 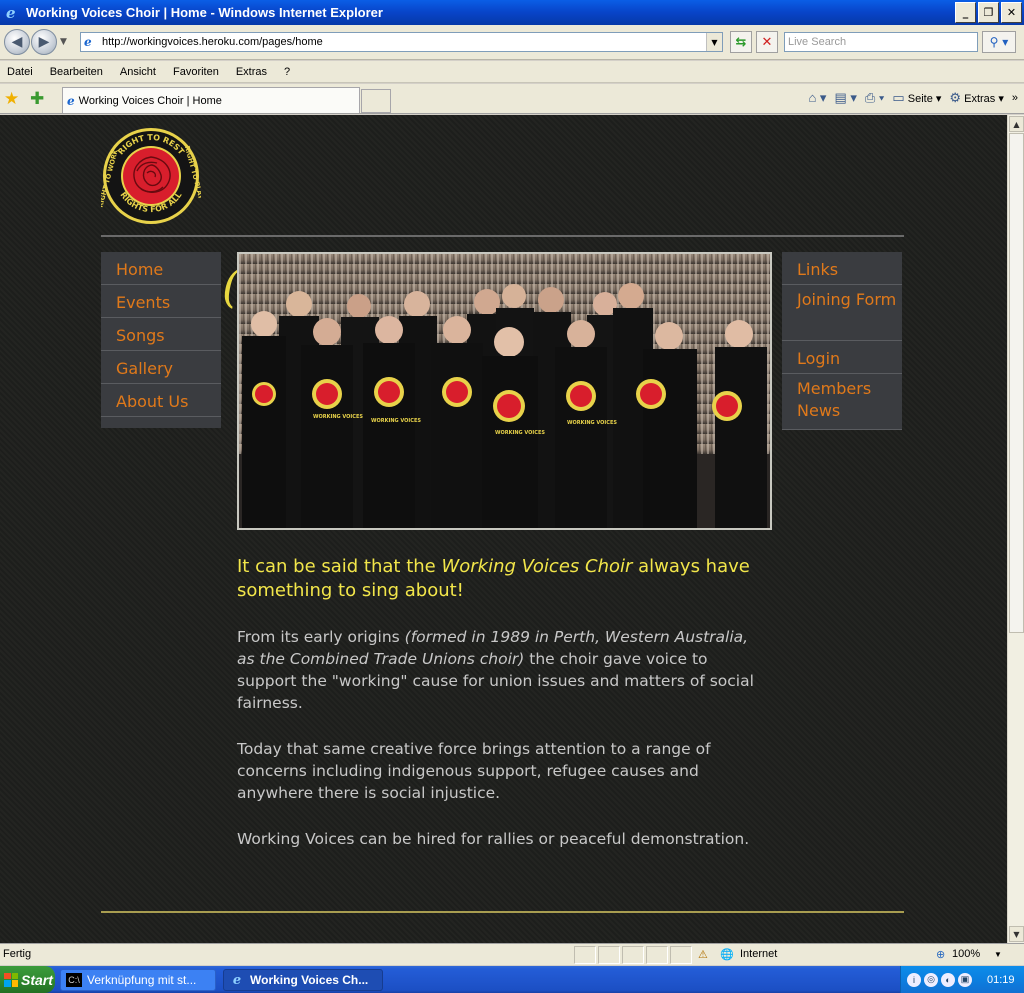 I want to click on system-tray: i ◎ ◐ ▣ 01:19, so click(x=962, y=979).